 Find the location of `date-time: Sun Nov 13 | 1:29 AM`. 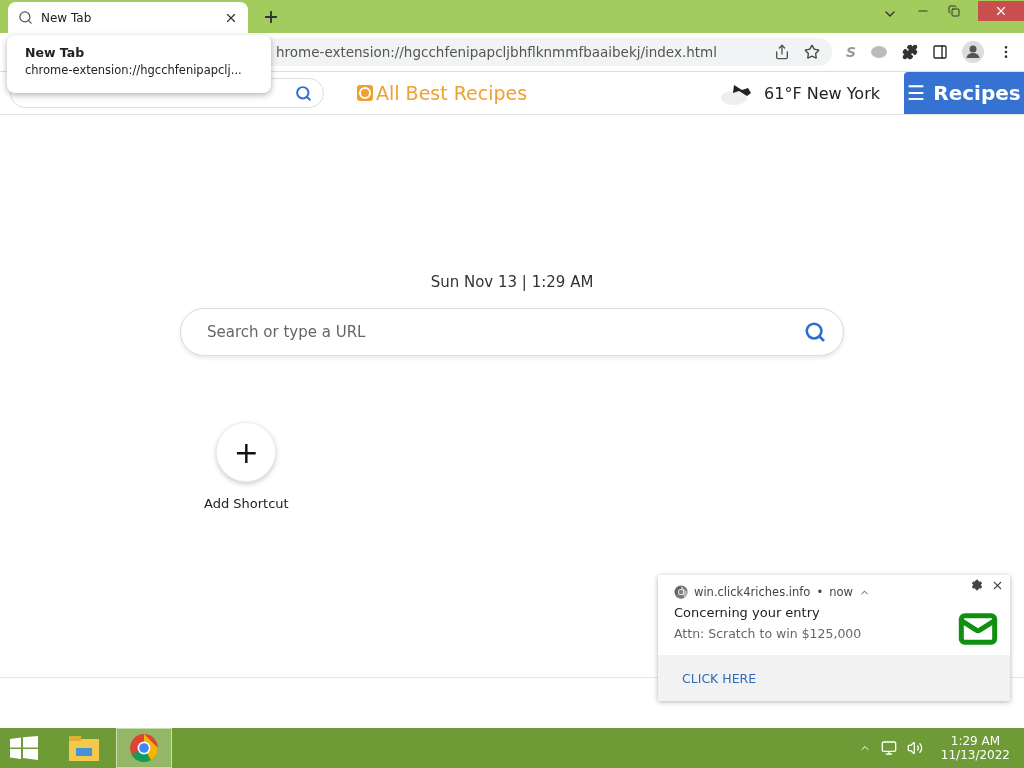

date-time: Sun Nov 13 | 1:29 AM is located at coordinates (512, 282).